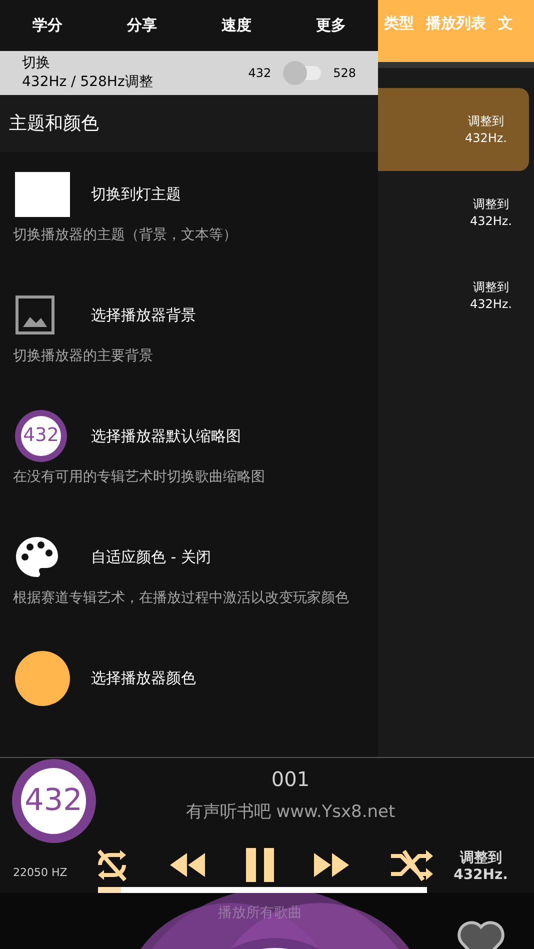  What do you see at coordinates (143, 315) in the screenshot?
I see `item-title: 选择播放器背景` at bounding box center [143, 315].